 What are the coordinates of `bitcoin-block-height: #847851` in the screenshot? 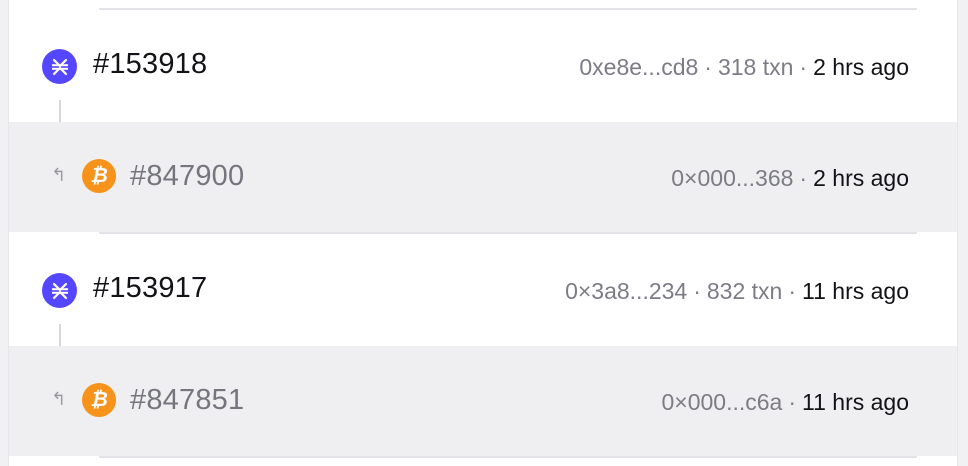 It's located at (187, 400).